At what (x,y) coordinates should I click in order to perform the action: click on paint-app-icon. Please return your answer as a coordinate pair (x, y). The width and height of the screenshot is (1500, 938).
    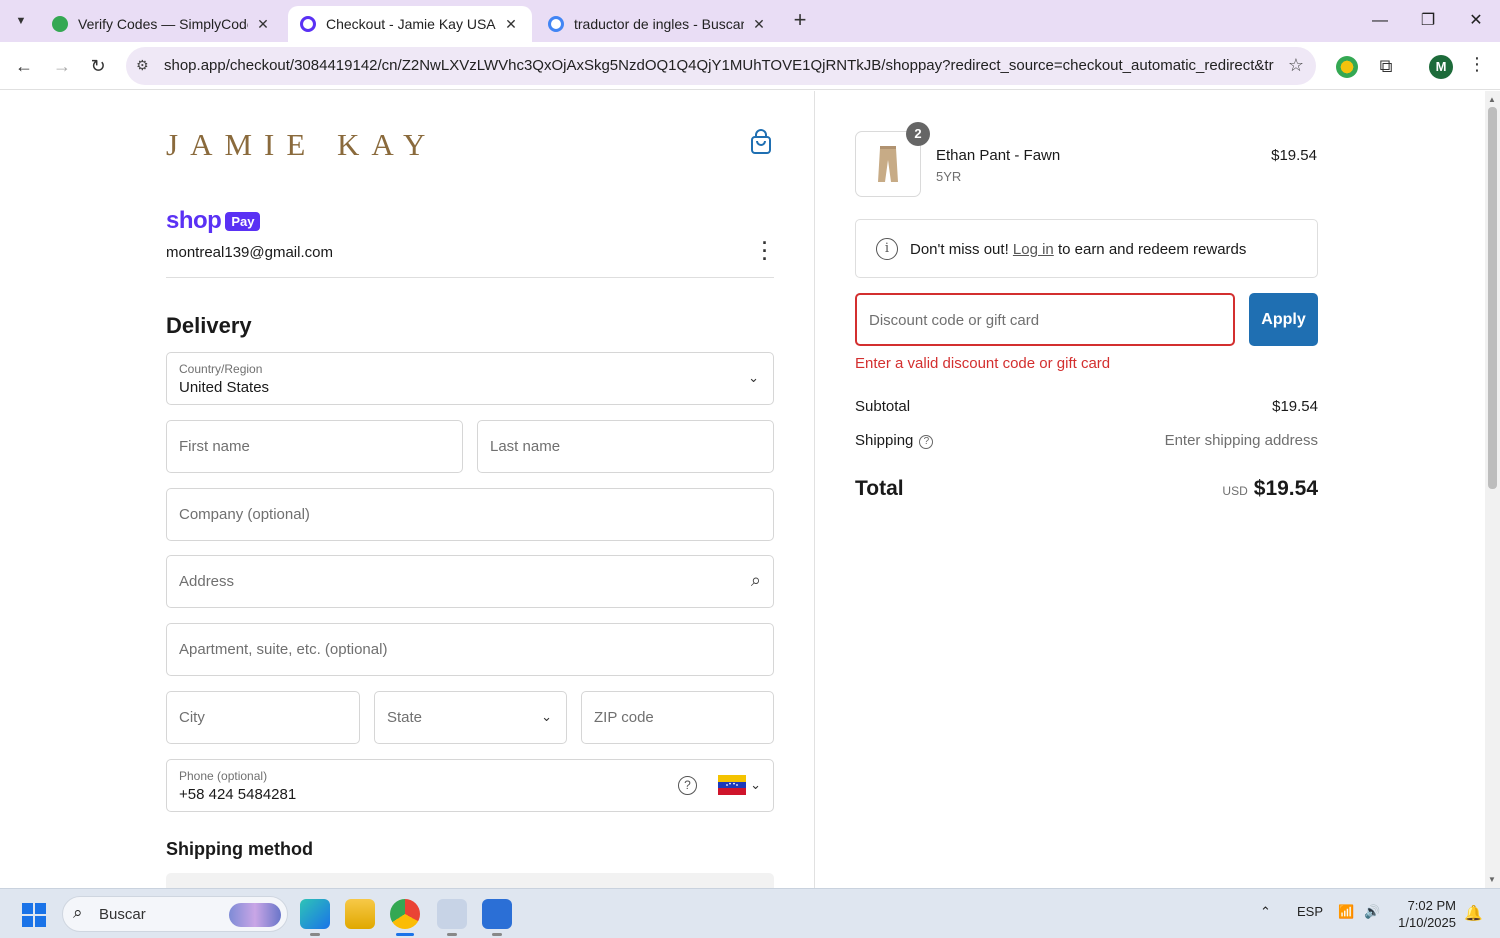
    Looking at the image, I should click on (452, 914).